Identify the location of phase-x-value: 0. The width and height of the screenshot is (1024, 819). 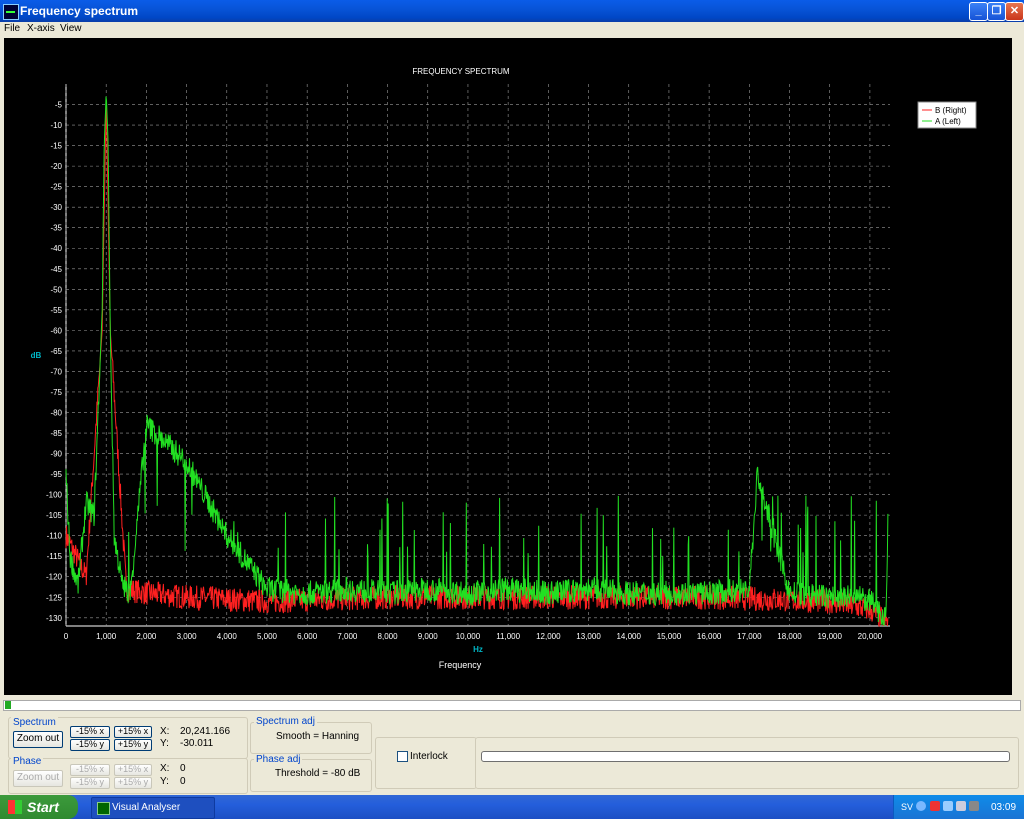
(183, 768).